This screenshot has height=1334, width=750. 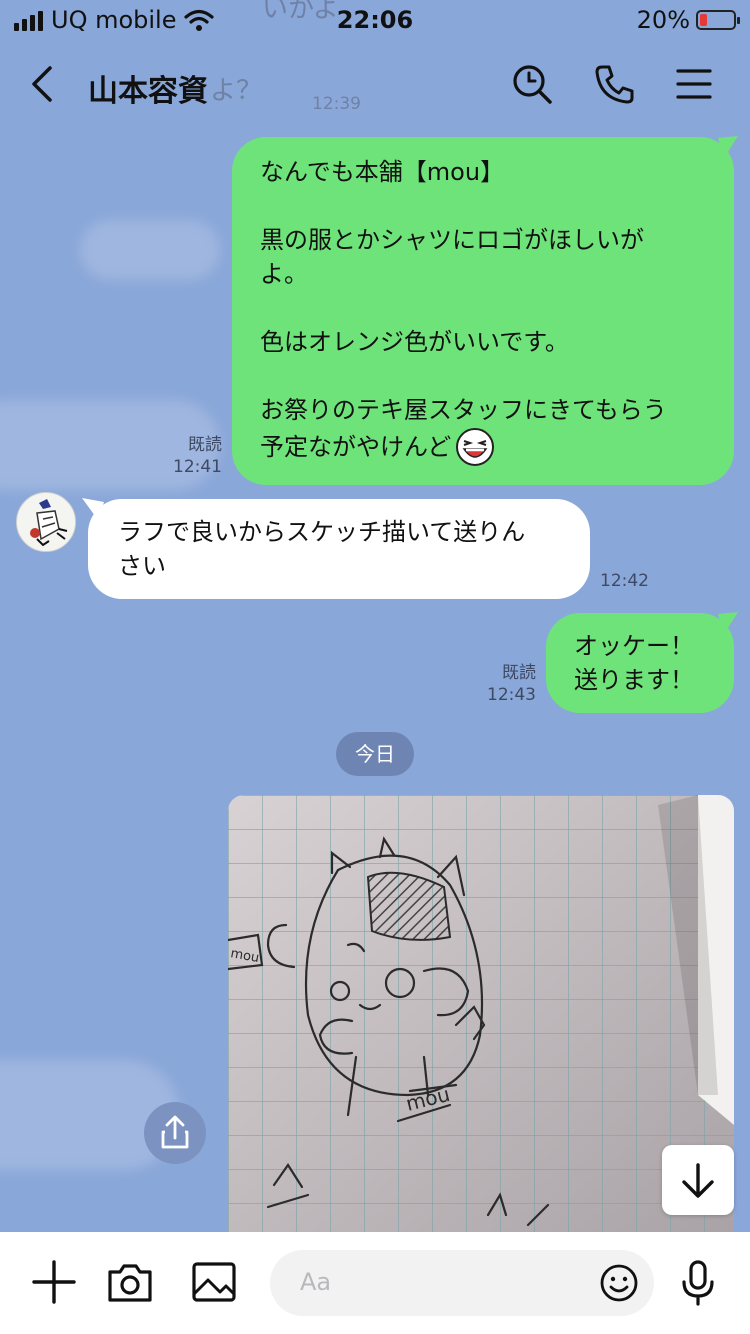 I want to click on share-button, so click(x=175, y=1133).